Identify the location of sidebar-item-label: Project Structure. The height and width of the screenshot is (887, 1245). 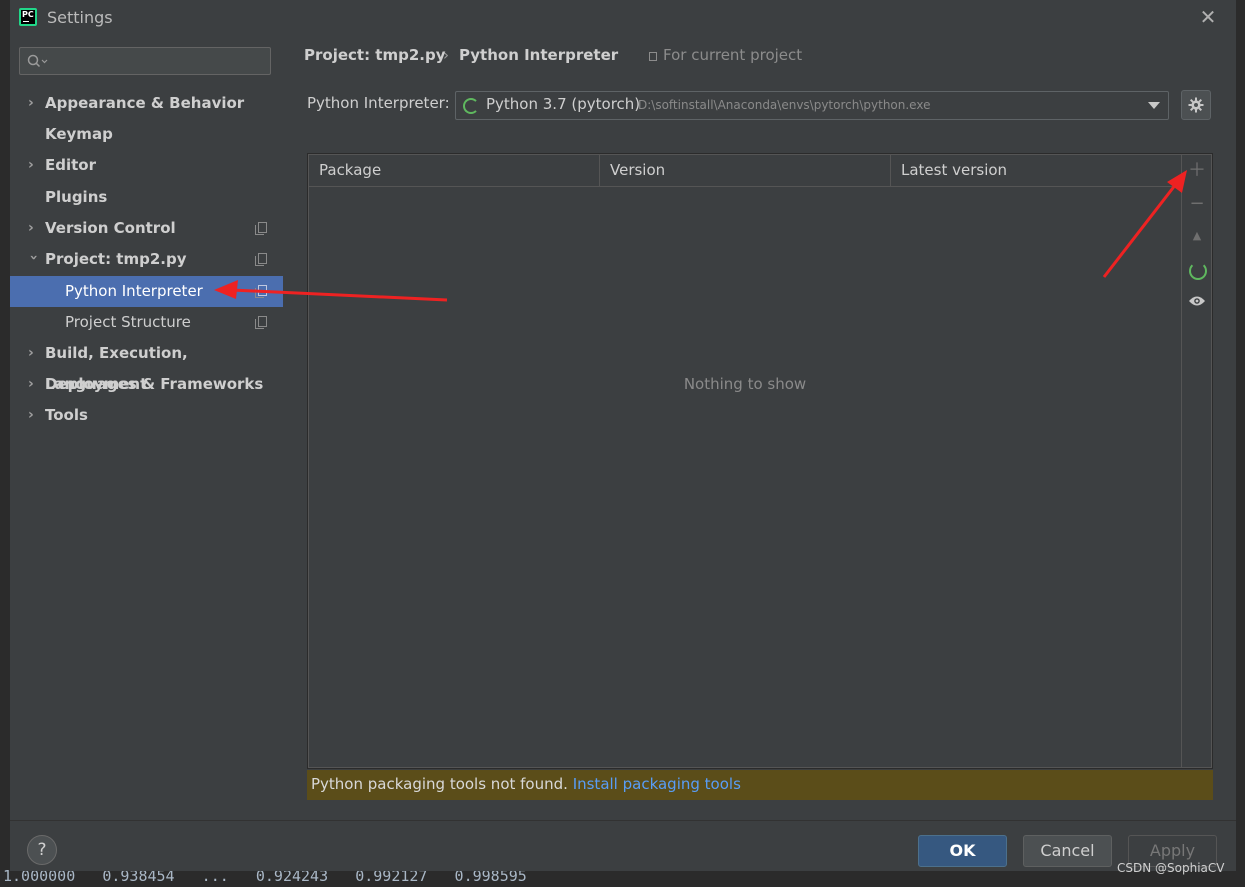
(128, 322).